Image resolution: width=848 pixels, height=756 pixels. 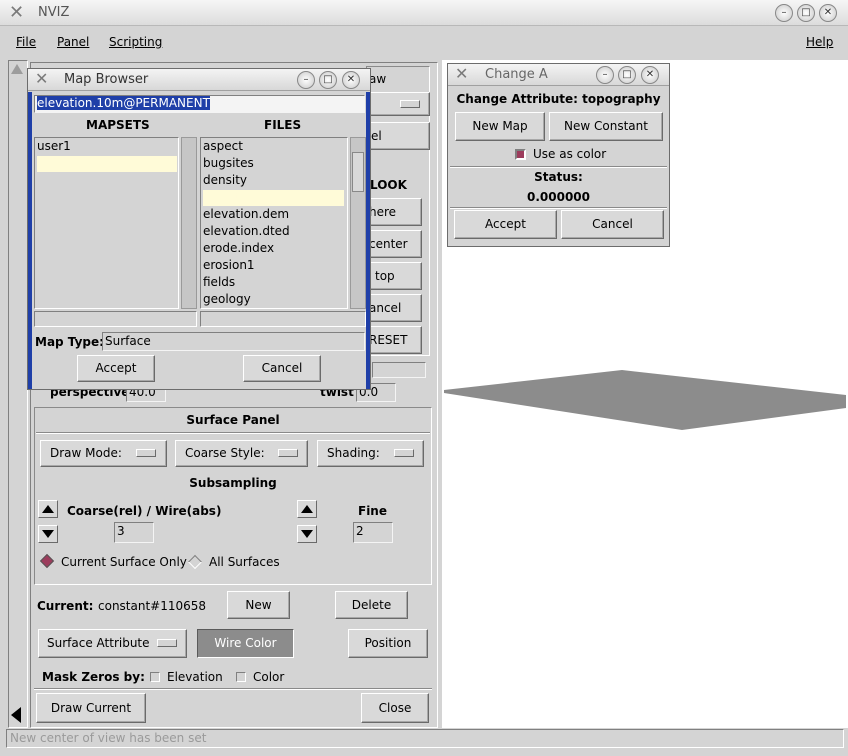 I want to click on change-attr-heading: Change Attribute: topography, so click(x=558, y=99).